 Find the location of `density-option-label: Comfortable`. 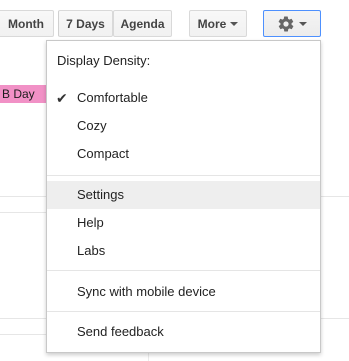

density-option-label: Comfortable is located at coordinates (112, 97).